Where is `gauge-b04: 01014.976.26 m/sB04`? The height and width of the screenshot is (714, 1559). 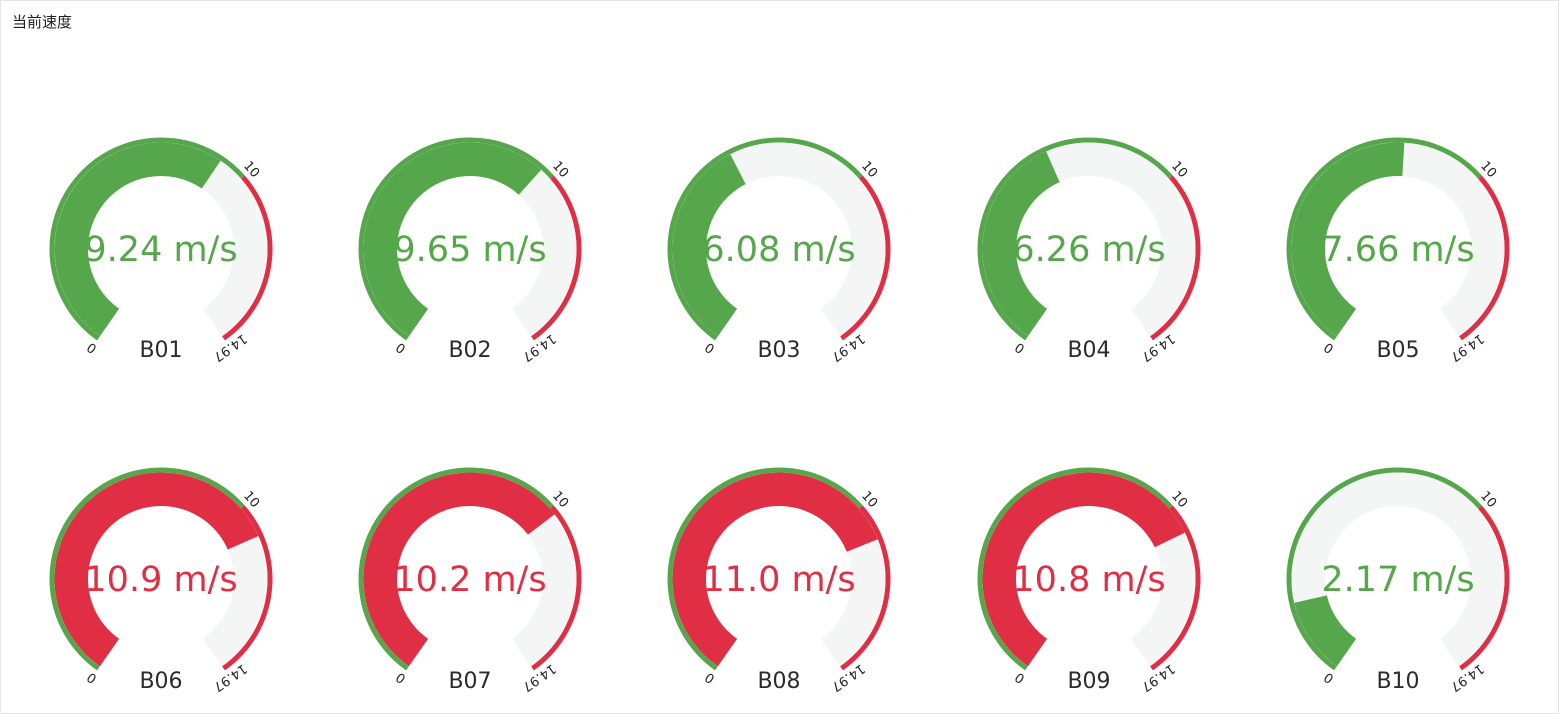 gauge-b04: 01014.976.26 m/sB04 is located at coordinates (1089, 250).